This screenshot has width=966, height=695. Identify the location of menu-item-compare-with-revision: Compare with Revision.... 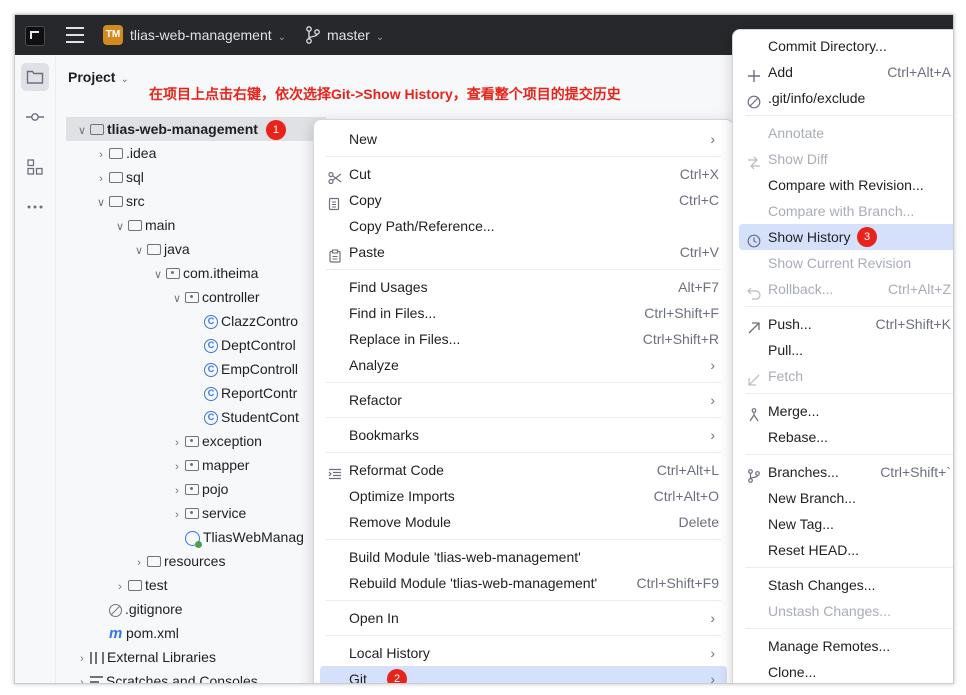
(846, 185).